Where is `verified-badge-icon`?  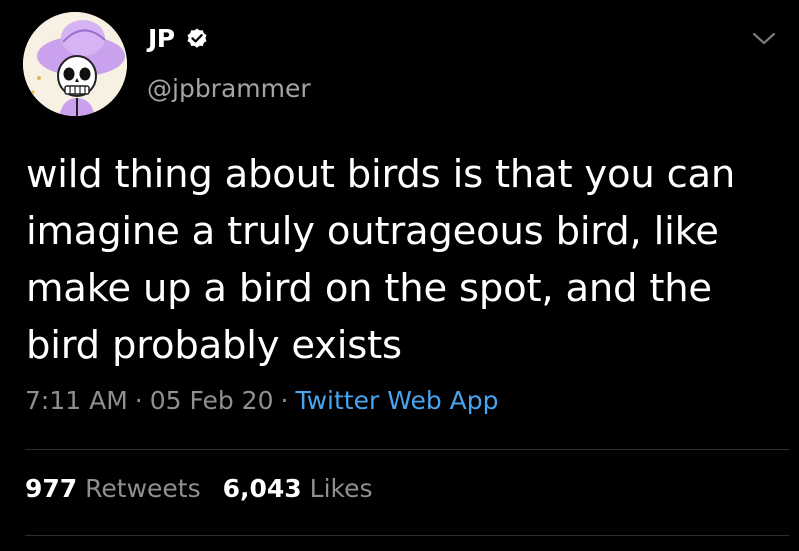 verified-badge-icon is located at coordinates (197, 38).